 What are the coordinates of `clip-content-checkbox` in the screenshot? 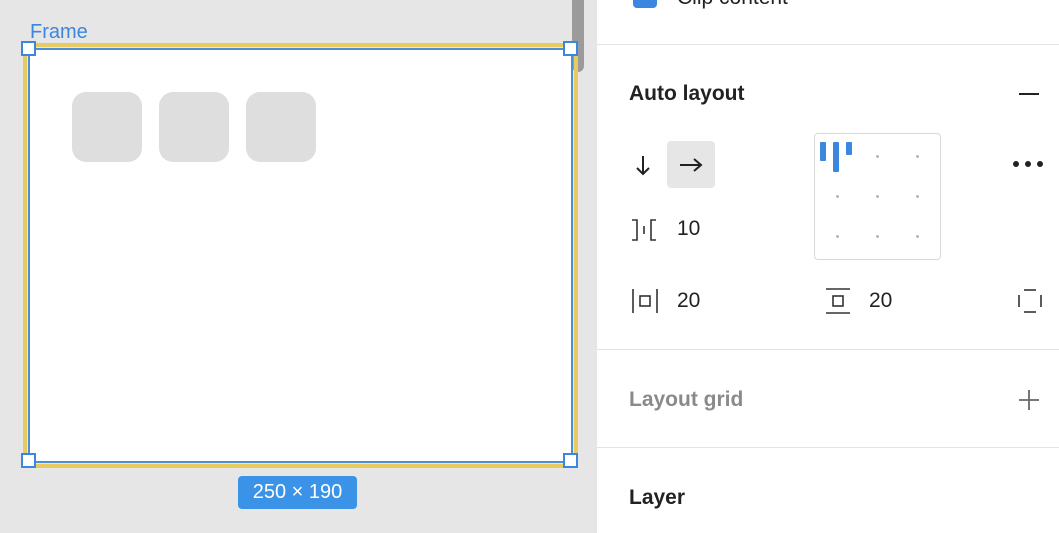 It's located at (645, 4).